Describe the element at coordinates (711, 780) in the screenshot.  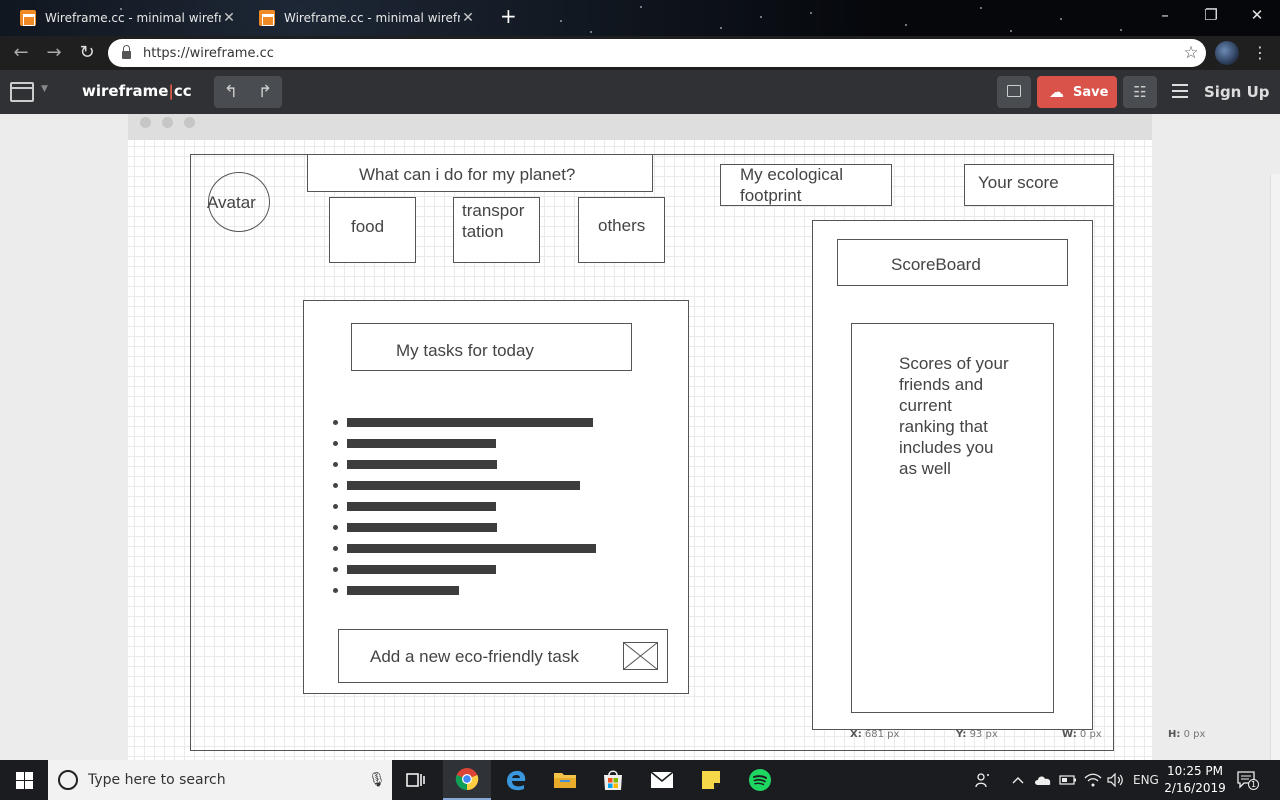
I see `sticky-notes-icon` at that location.